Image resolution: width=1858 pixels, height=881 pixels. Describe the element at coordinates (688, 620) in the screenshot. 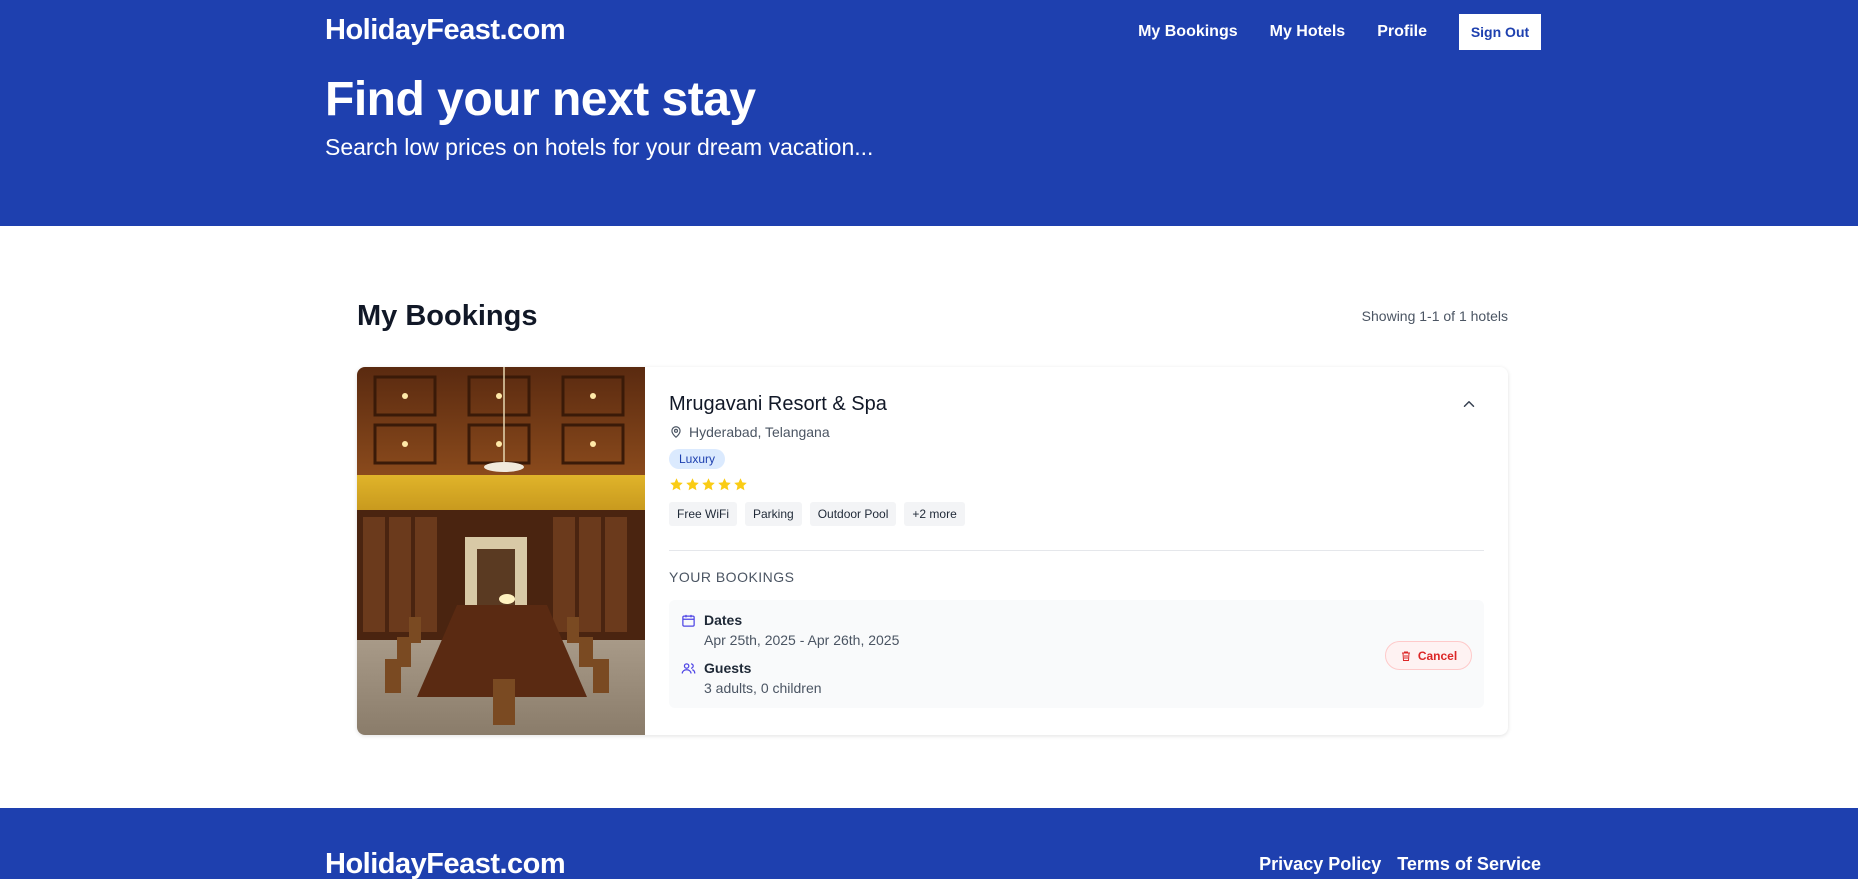

I see `calendar-icon` at that location.